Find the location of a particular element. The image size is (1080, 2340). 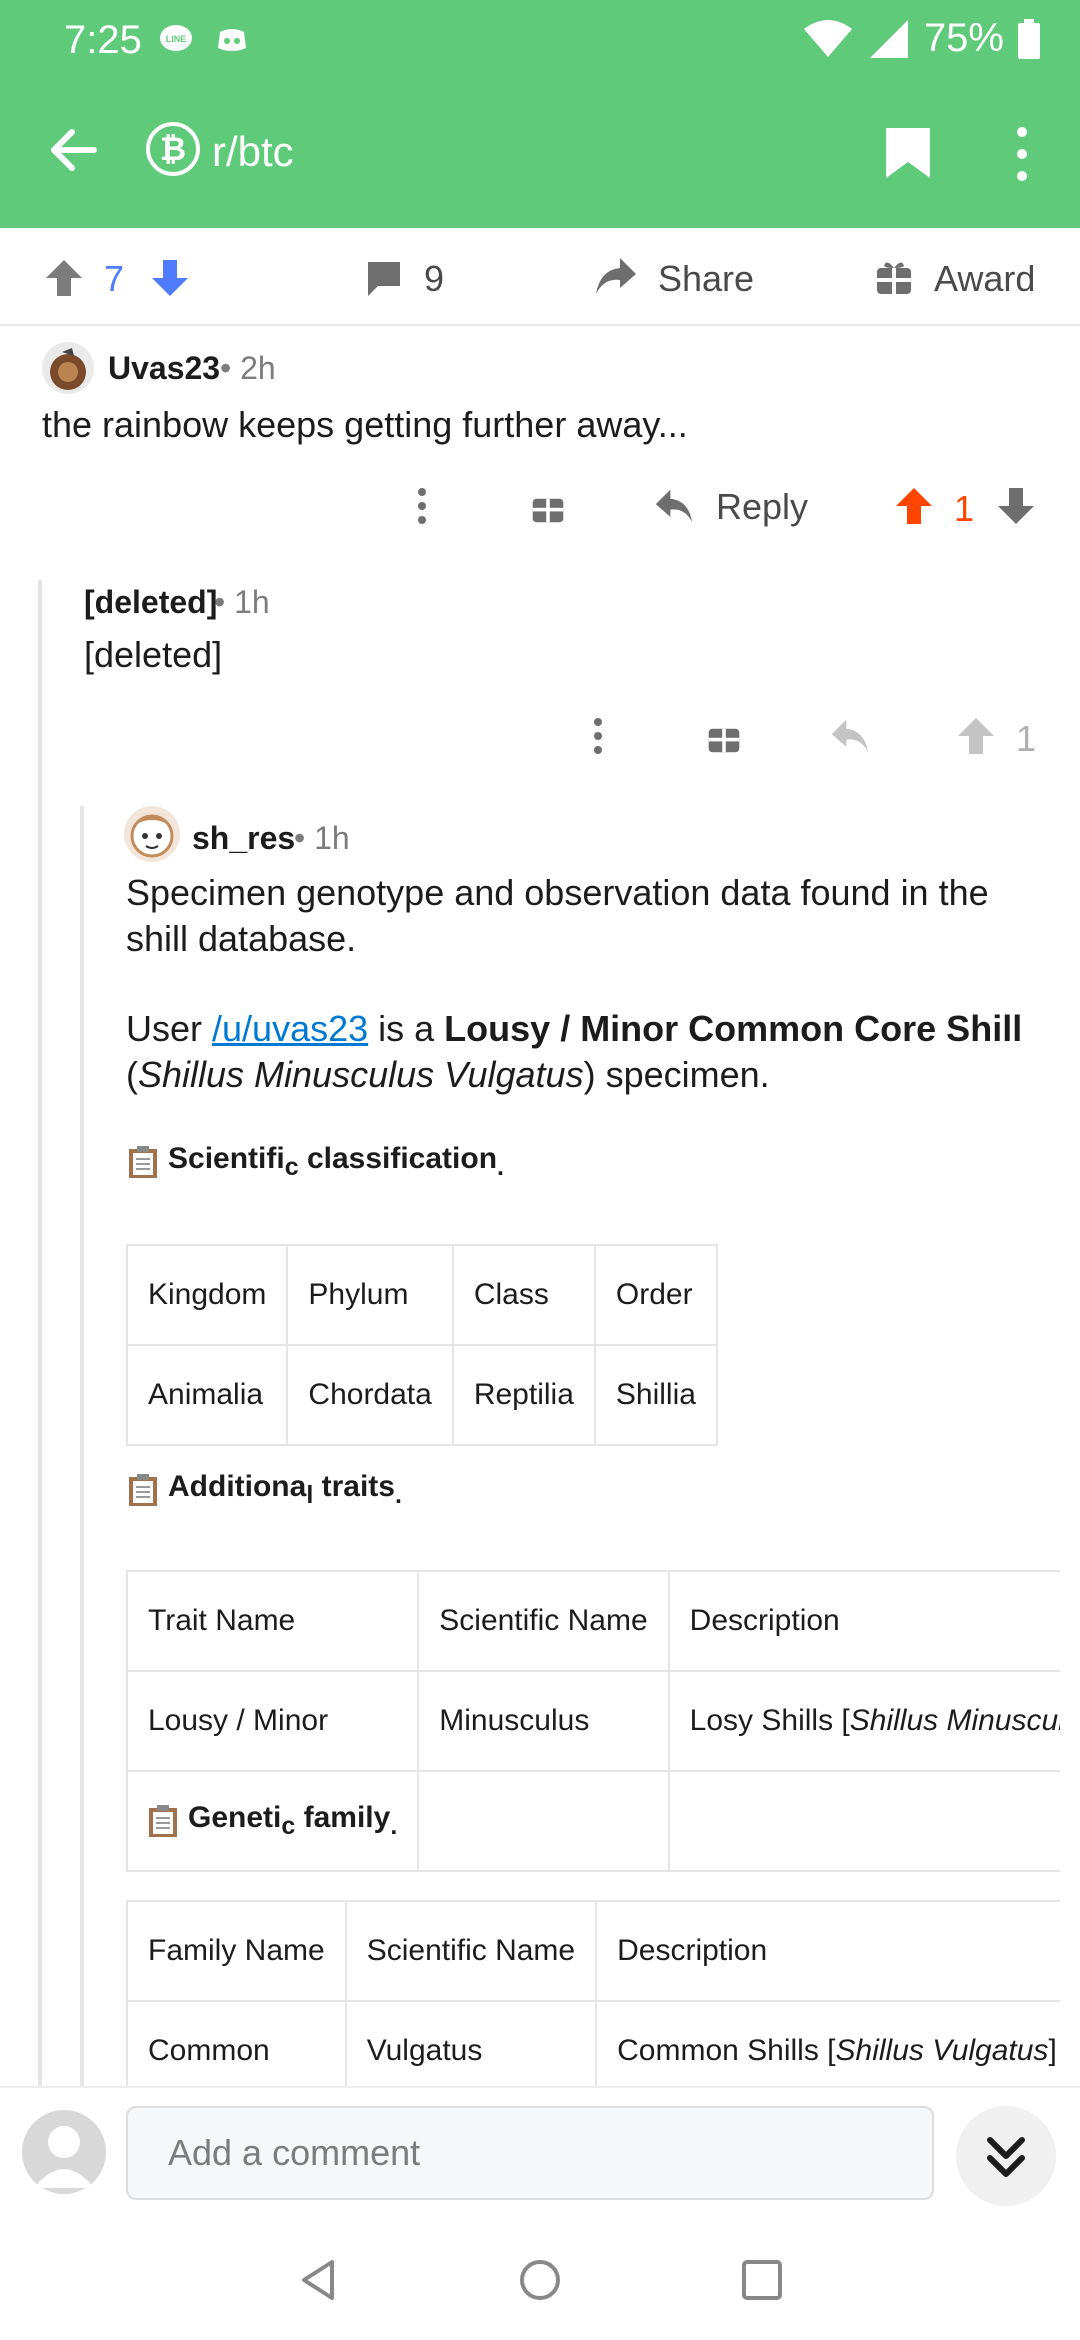

text-span: is a is located at coordinates (406, 1028).